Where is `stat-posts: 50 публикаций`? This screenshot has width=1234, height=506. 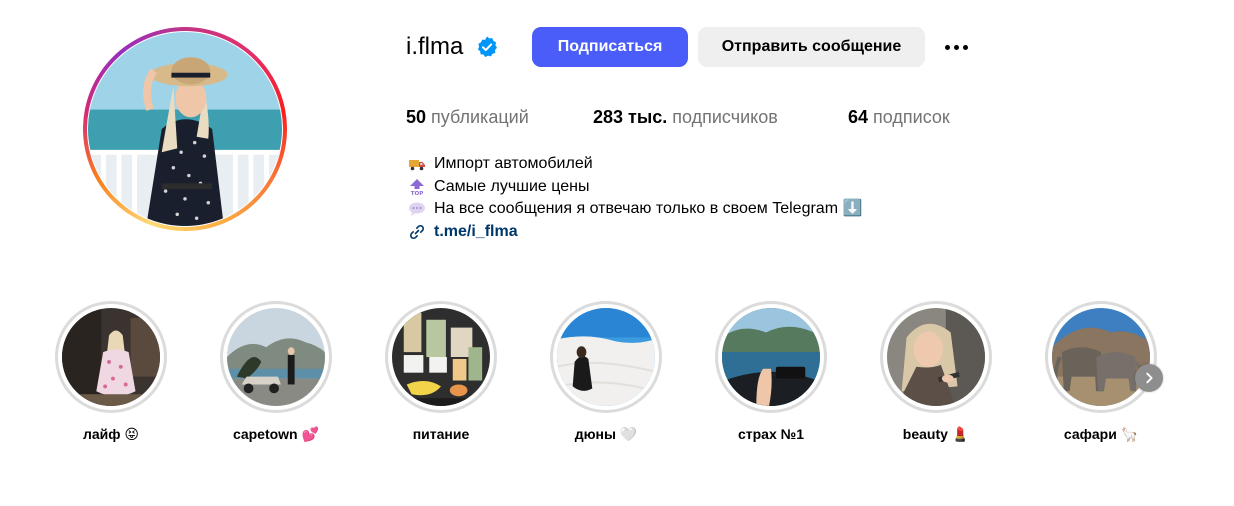 stat-posts: 50 публикаций is located at coordinates (467, 117).